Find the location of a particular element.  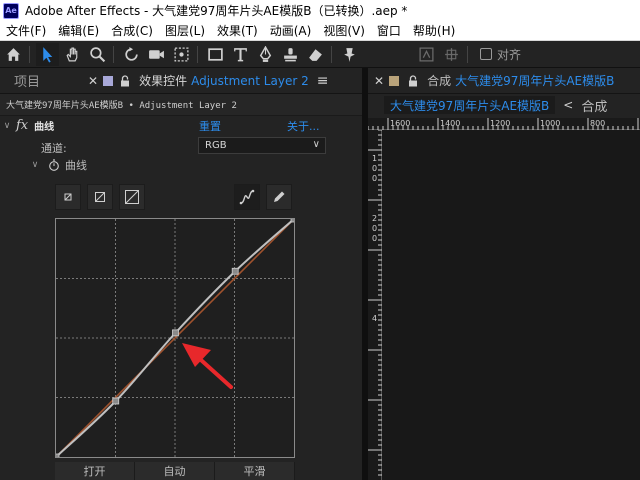

curve-size-medium-icon is located at coordinates (100, 197).